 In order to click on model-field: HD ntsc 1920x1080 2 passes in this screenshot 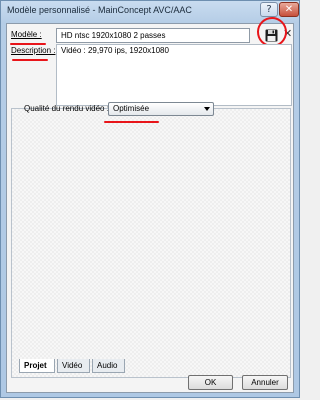, I will do `click(153, 35)`.